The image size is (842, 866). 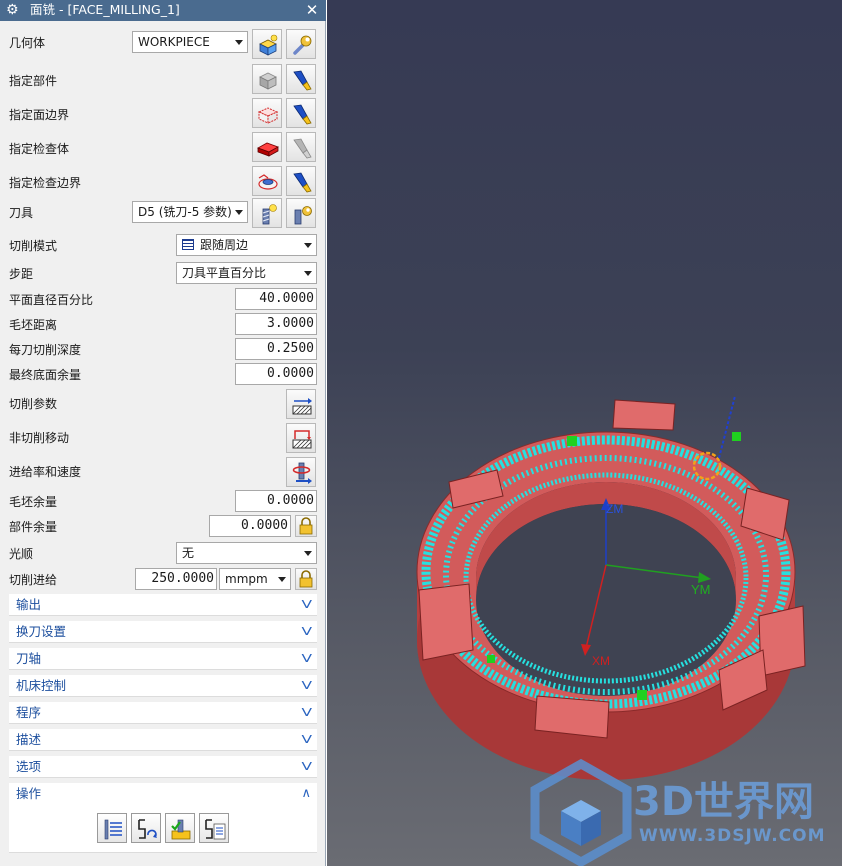 What do you see at coordinates (163, 686) in the screenshot?
I see `section-machine-control: 机床控制 V` at bounding box center [163, 686].